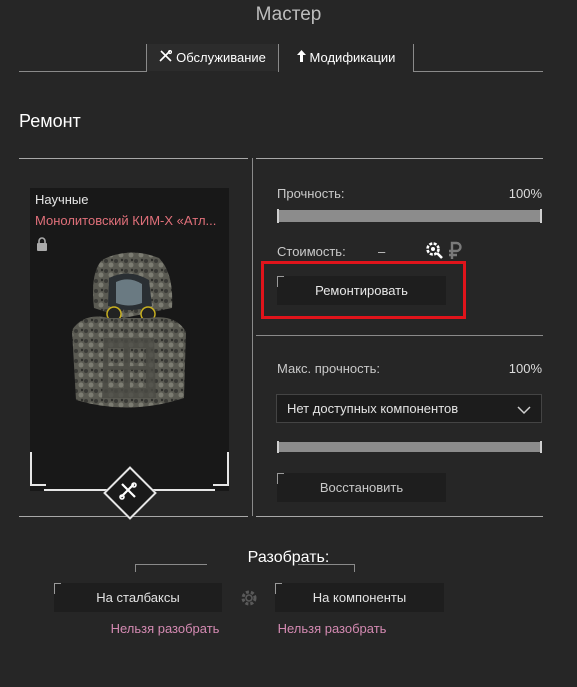 The width and height of the screenshot is (577, 687). I want to click on tab-maintenance-label: Обслуживание, so click(221, 57).